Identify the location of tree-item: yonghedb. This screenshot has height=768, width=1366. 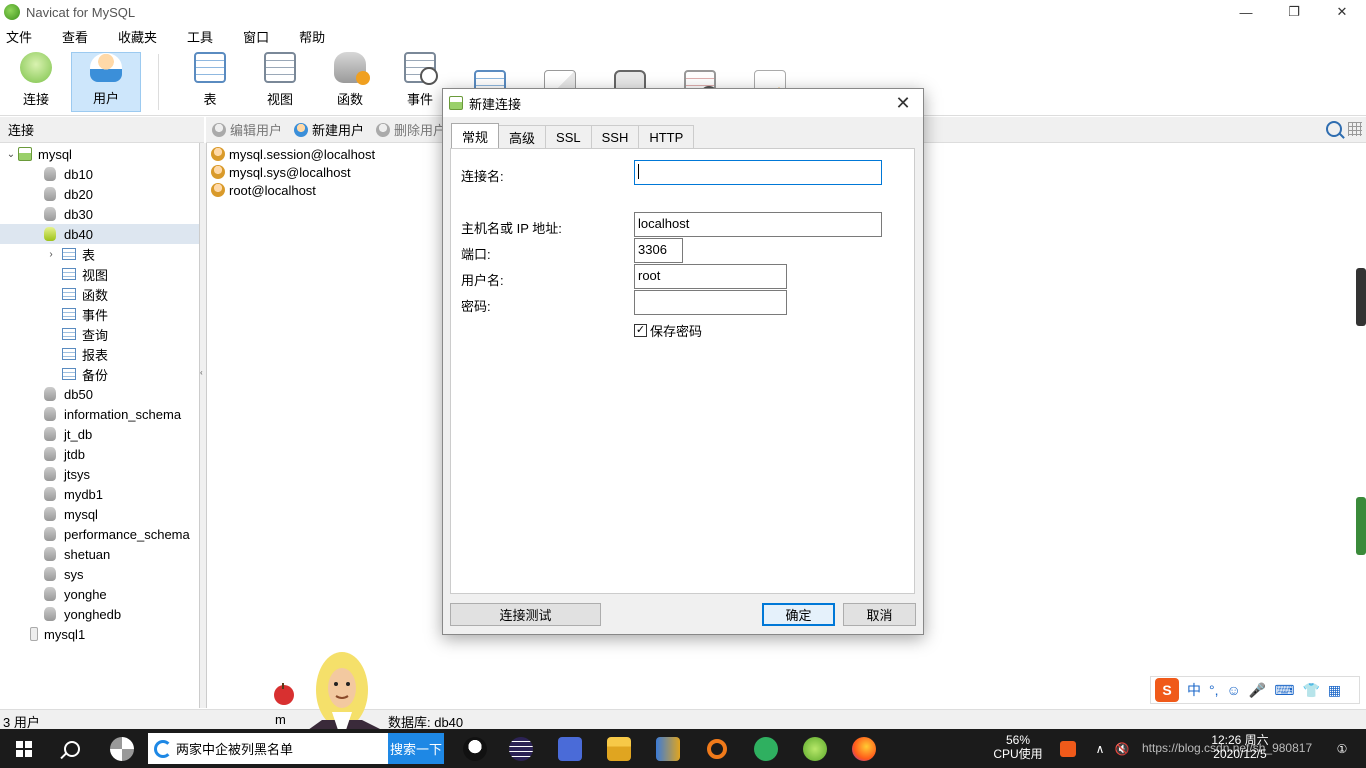
(99, 614).